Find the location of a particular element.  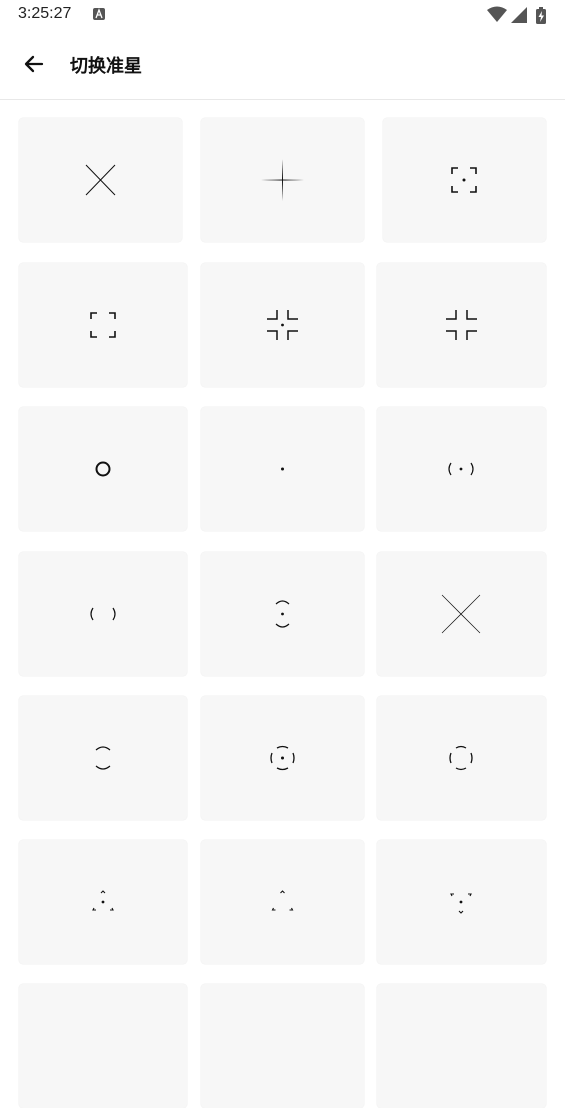

circle-split-crosshair-icon is located at coordinates (461, 758).